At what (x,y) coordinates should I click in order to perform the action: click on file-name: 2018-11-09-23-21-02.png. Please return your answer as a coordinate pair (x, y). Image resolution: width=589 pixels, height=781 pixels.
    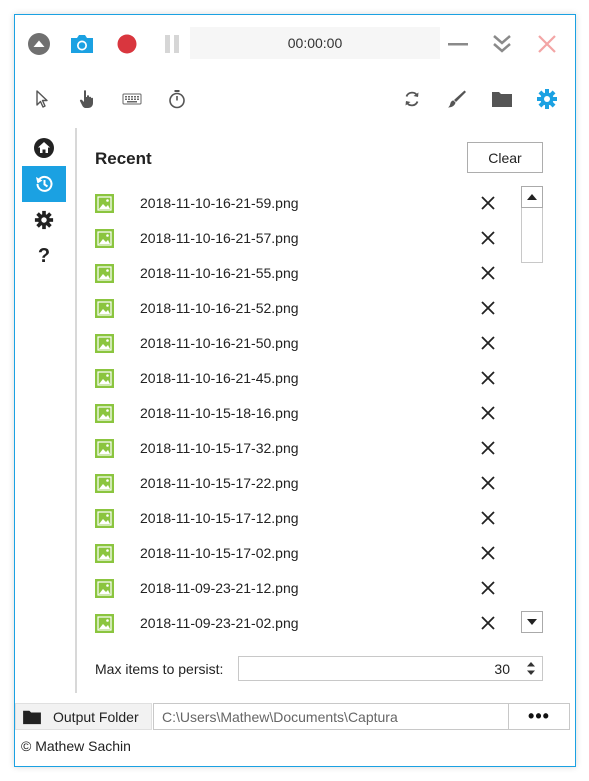
    Looking at the image, I should click on (219, 623).